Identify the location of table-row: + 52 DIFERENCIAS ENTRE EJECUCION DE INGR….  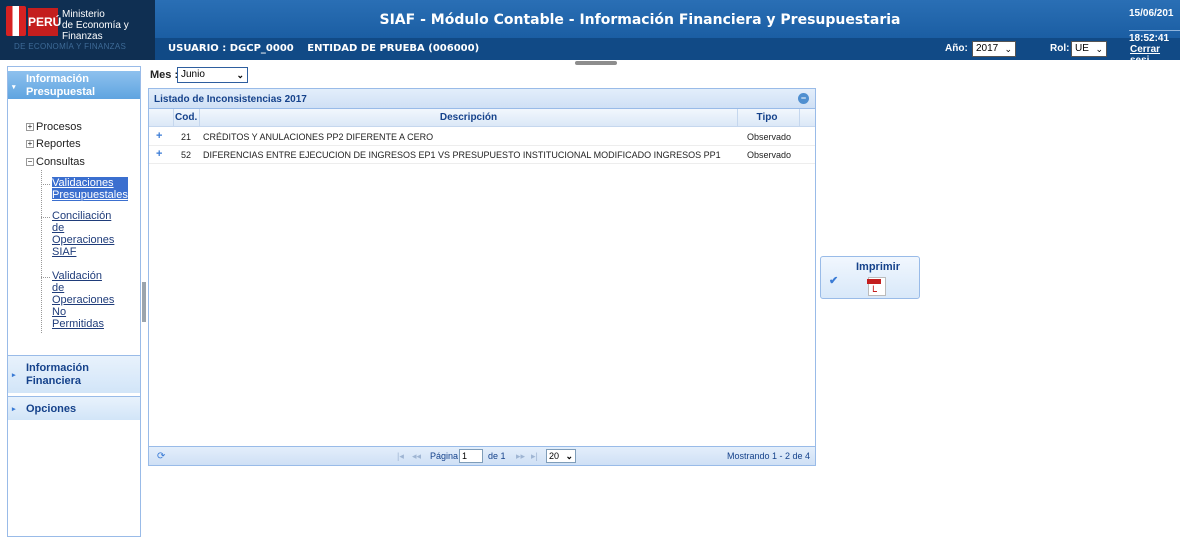
(482, 155).